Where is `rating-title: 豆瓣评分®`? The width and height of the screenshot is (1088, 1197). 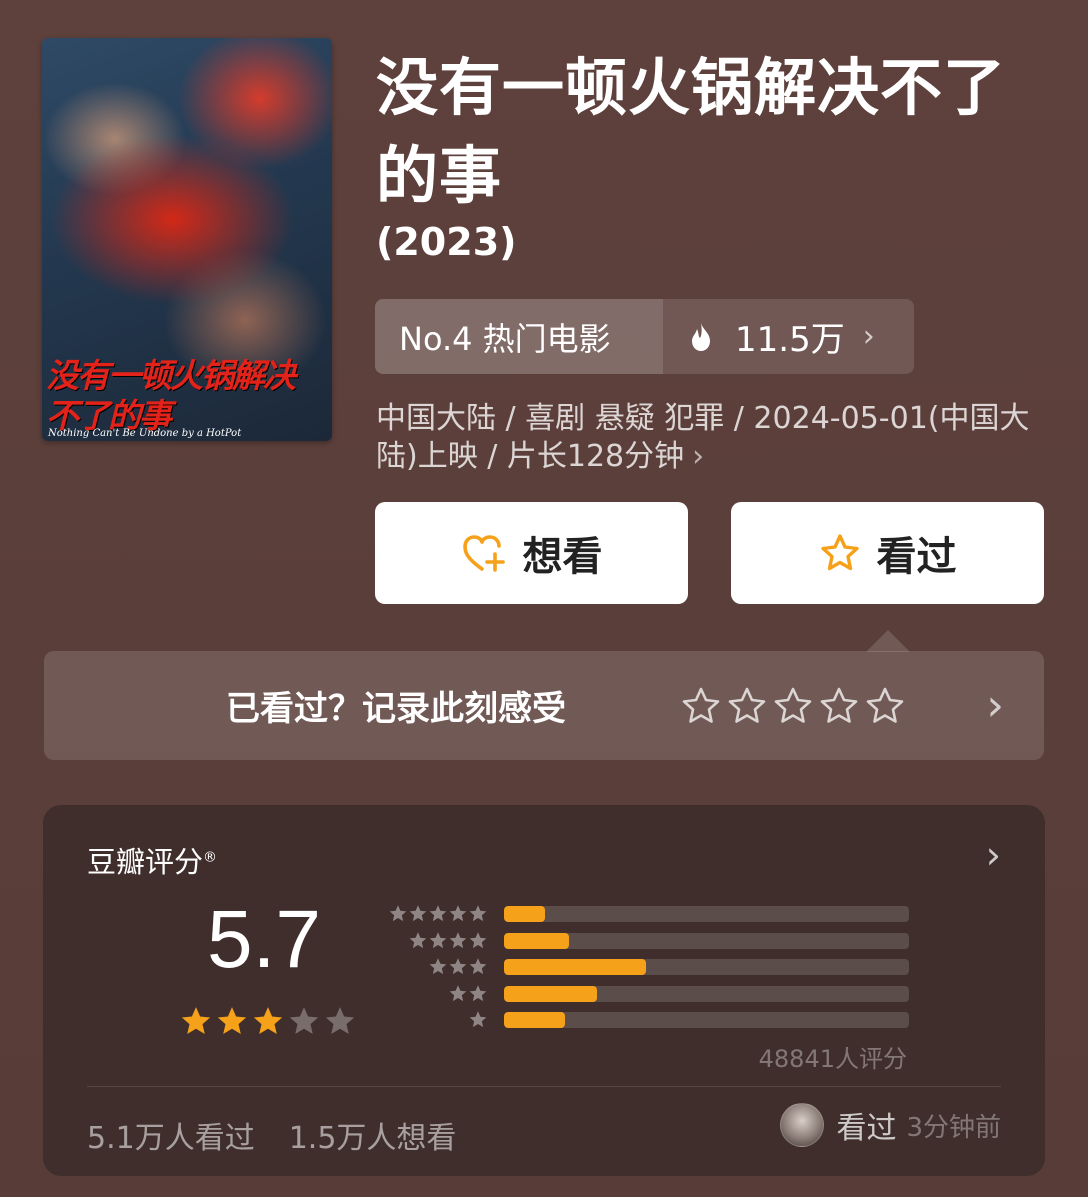
rating-title: 豆瓣评分® is located at coordinates (152, 862).